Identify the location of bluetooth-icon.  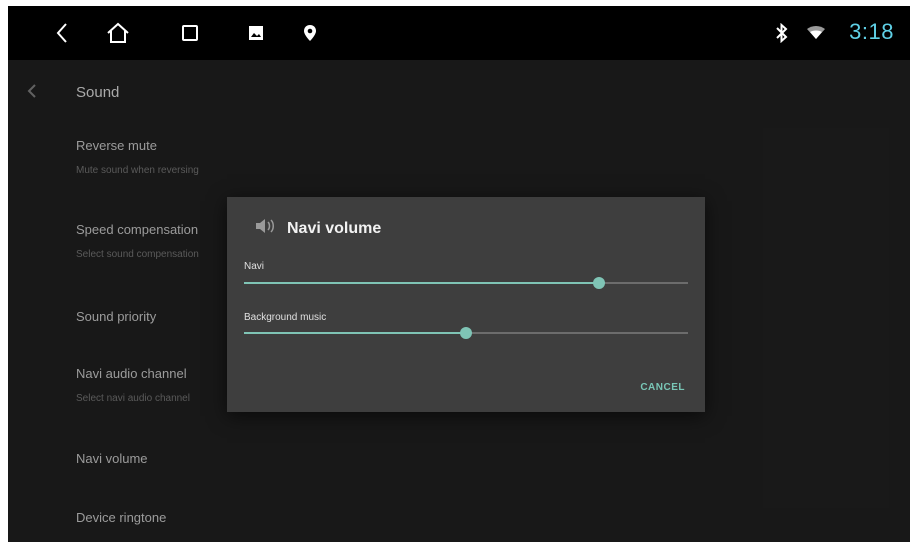
(782, 33).